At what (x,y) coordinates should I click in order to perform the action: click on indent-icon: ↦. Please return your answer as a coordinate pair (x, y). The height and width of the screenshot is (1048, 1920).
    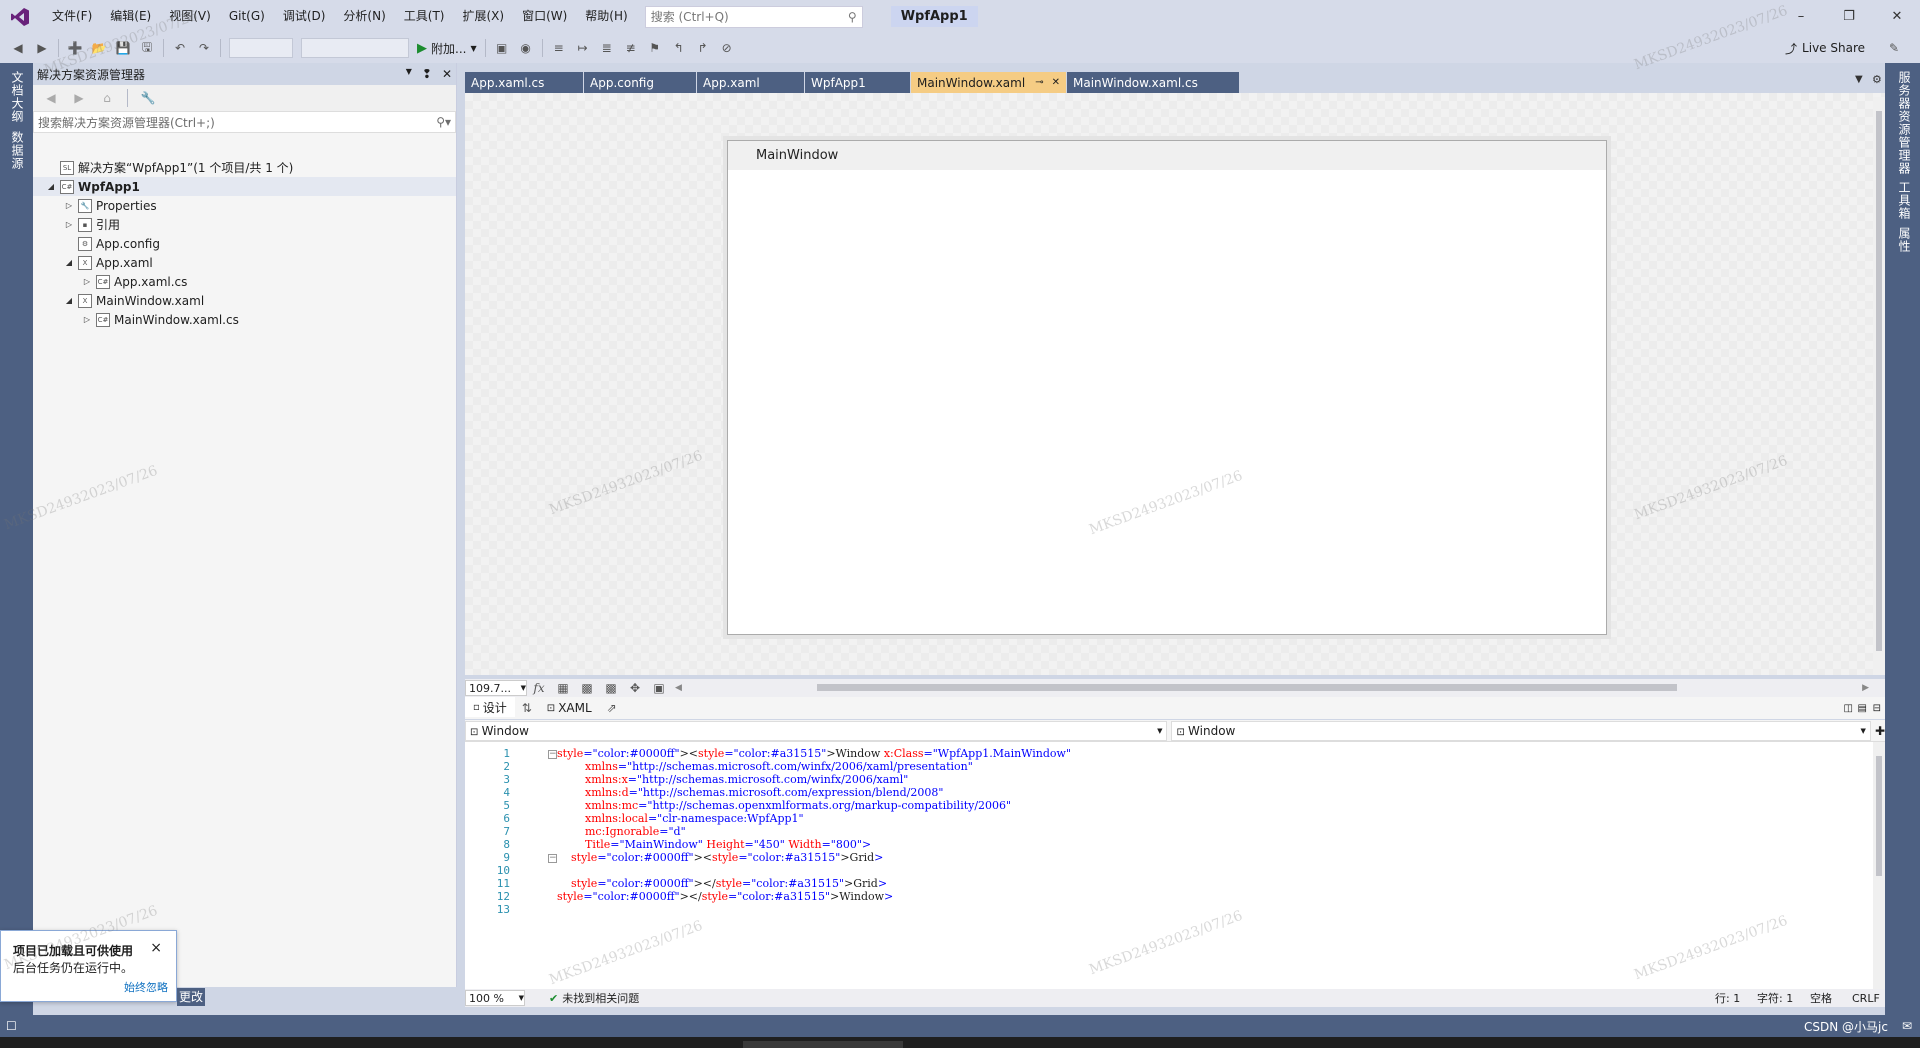
    Looking at the image, I should click on (583, 48).